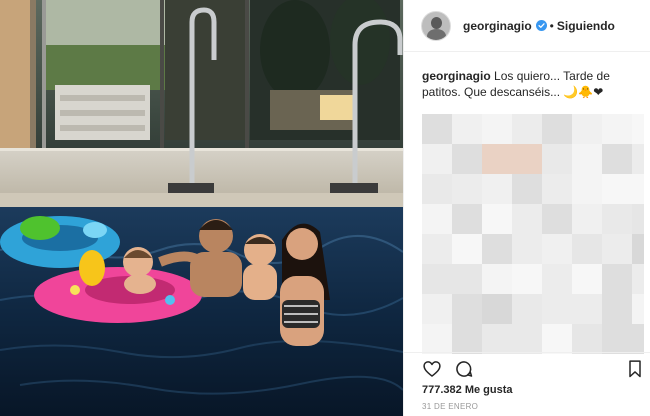 The width and height of the screenshot is (650, 416). Describe the element at coordinates (527, 367) in the screenshot. I see `post-actions` at that location.